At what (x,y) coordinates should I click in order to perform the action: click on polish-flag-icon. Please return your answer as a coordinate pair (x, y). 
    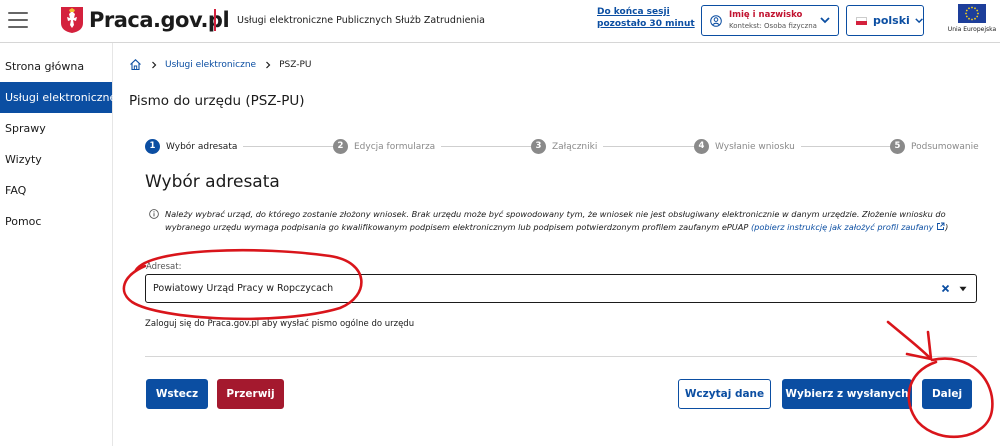
    Looking at the image, I should click on (861, 20).